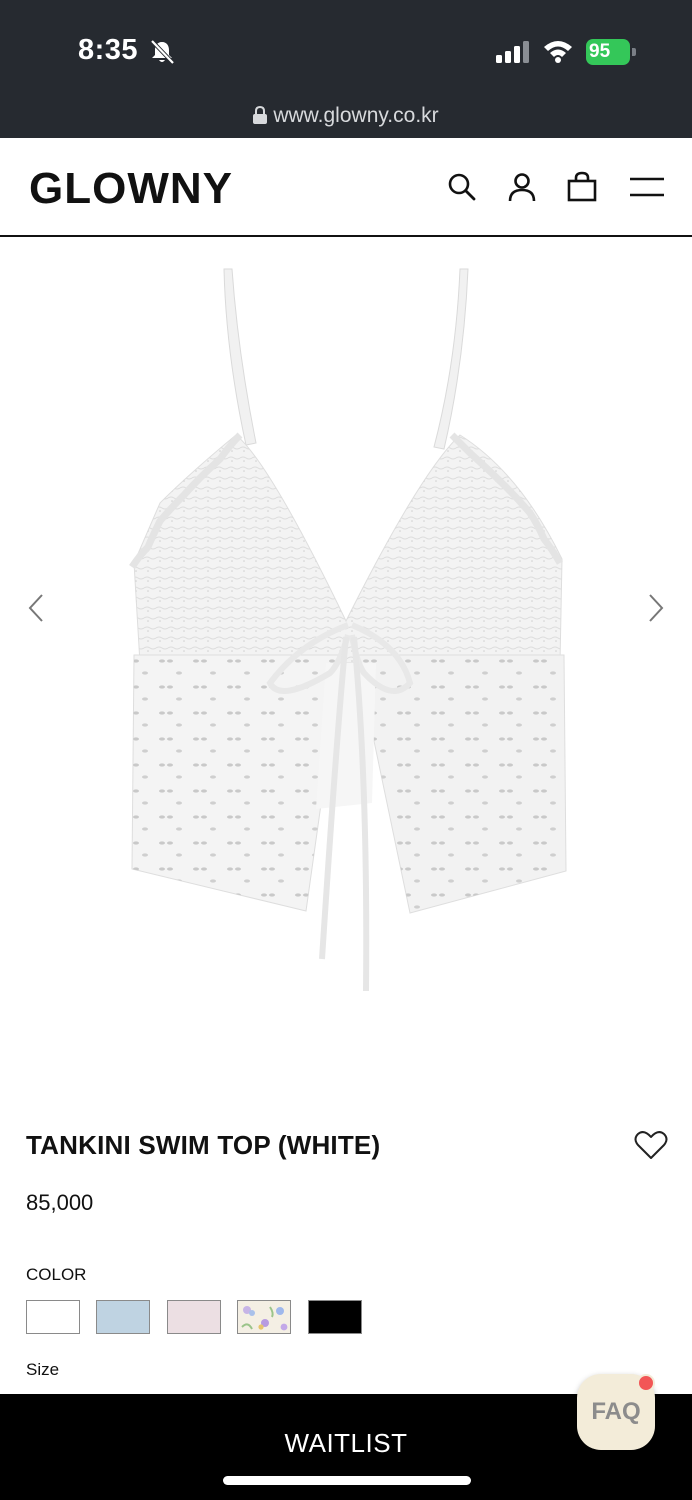 The width and height of the screenshot is (692, 1500). I want to click on product-title: TANKINI SWIM TOP (WHITE), so click(203, 1145).